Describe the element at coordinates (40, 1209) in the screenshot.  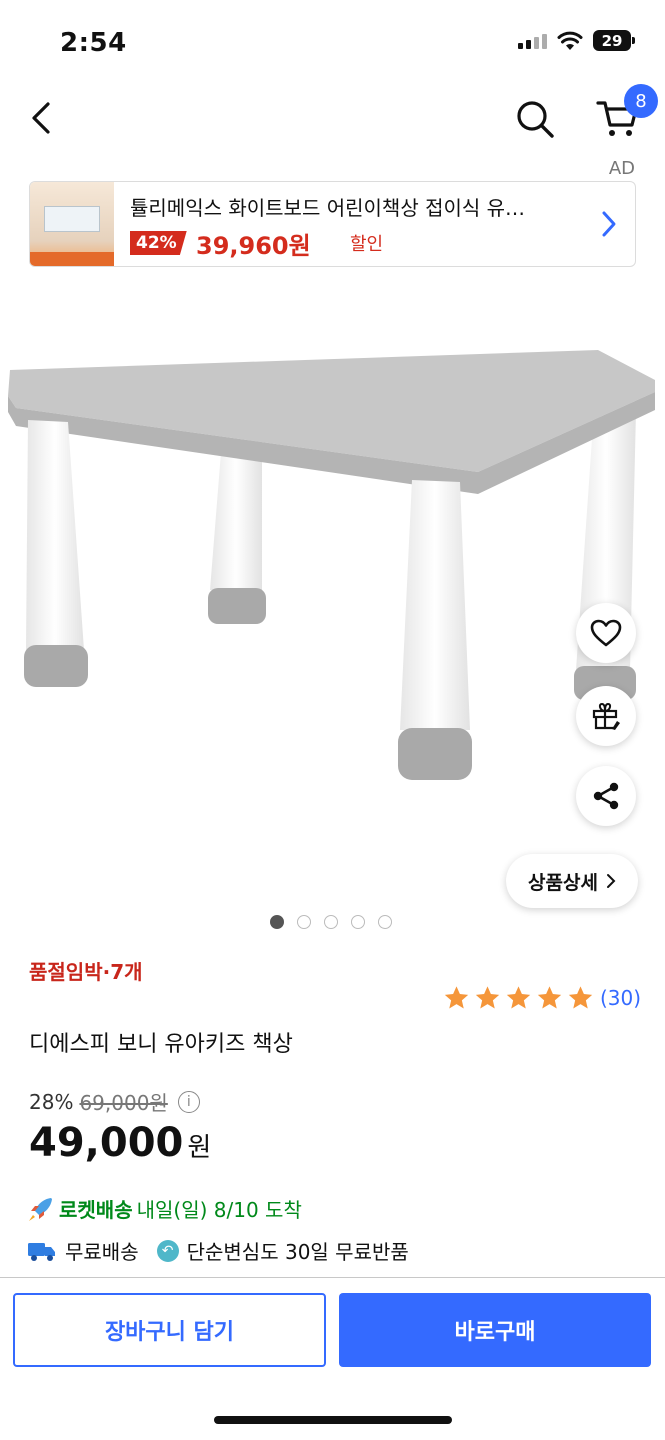
I see `rocket-icon` at that location.